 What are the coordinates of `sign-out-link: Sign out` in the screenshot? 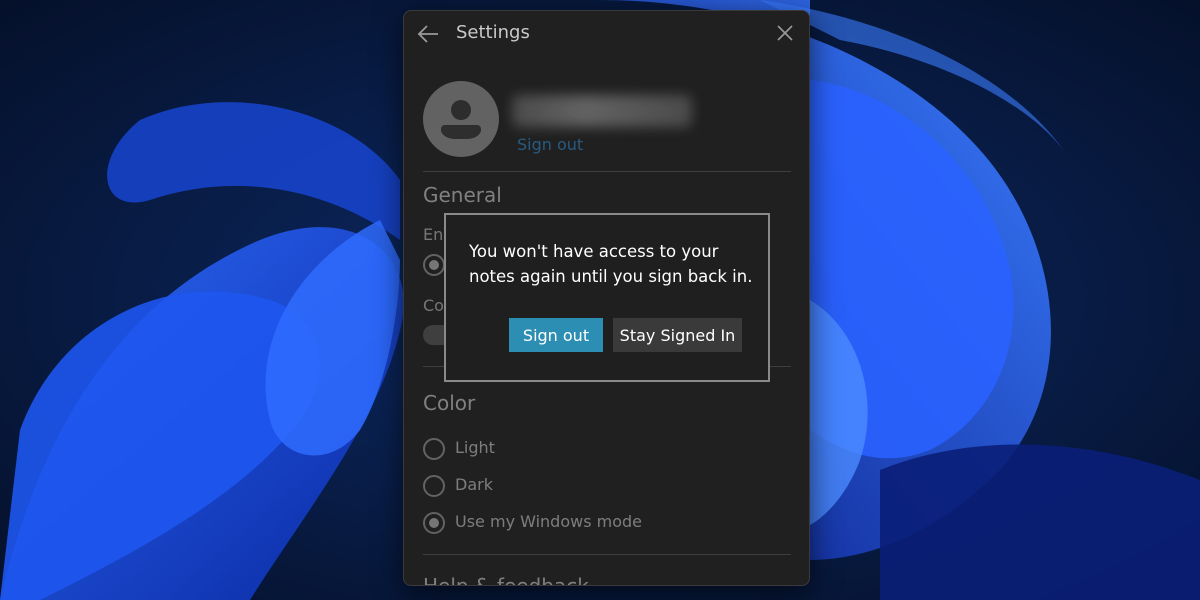 It's located at (550, 144).